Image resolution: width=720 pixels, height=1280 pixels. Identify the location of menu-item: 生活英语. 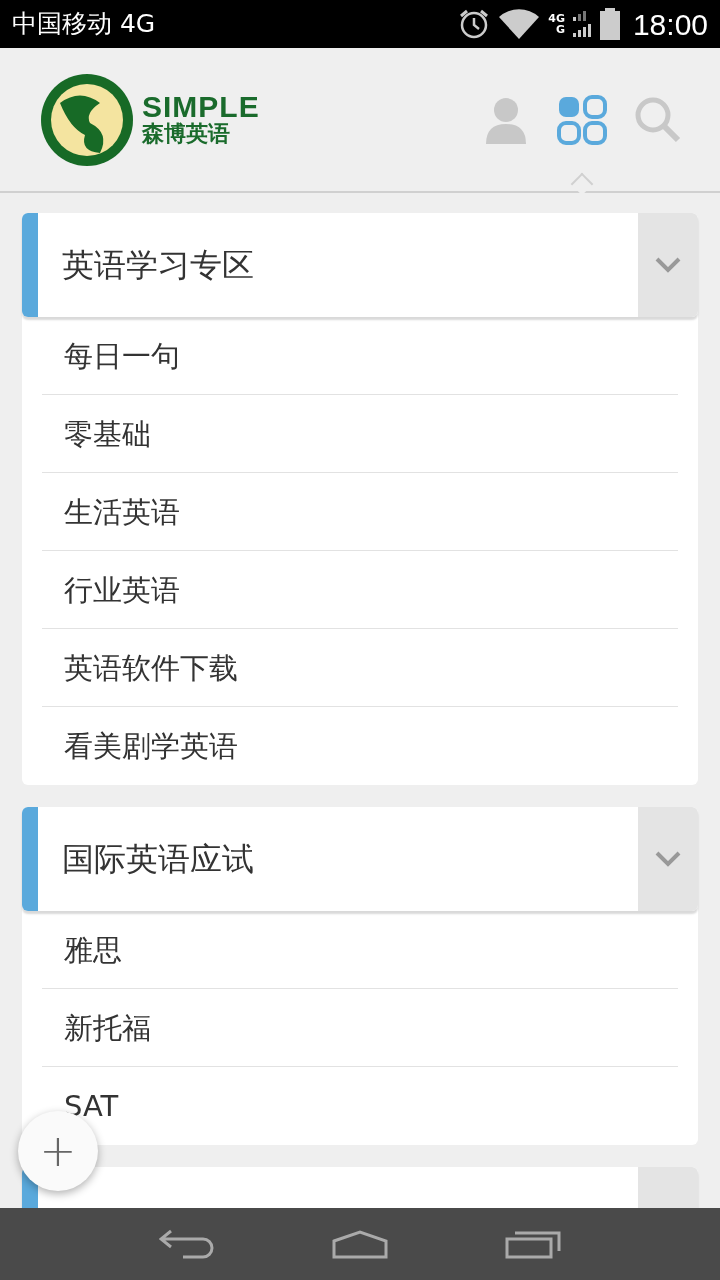
(360, 512).